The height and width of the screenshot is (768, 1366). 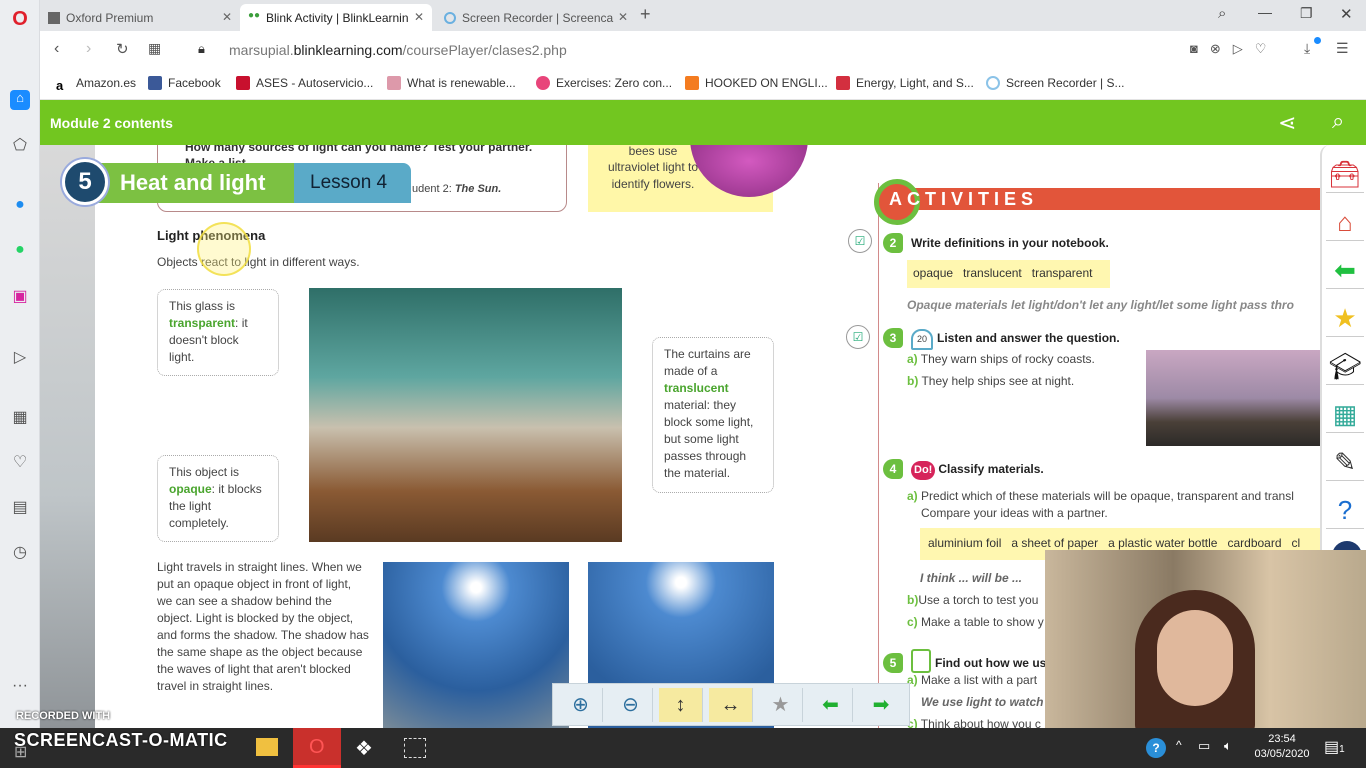 I want to click on opera-taskbar-icon: O, so click(x=317, y=748).